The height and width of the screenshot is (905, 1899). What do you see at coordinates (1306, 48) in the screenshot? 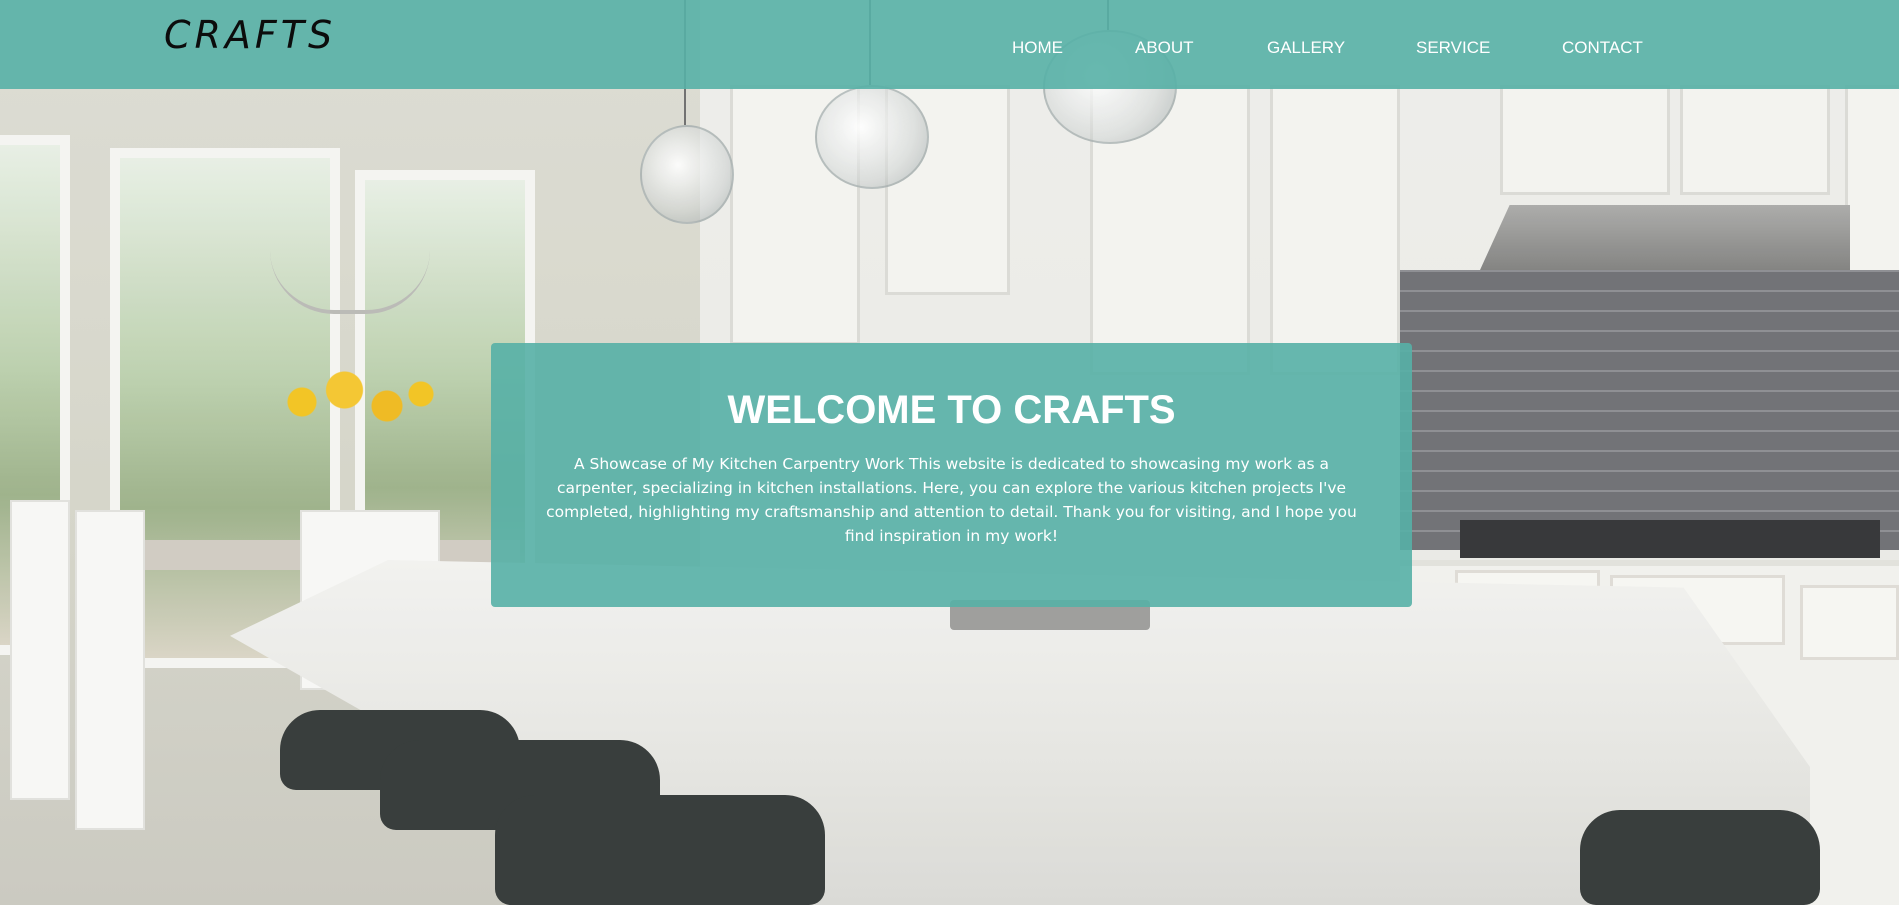
I see `nav-link-gallery: GALLERY` at bounding box center [1306, 48].